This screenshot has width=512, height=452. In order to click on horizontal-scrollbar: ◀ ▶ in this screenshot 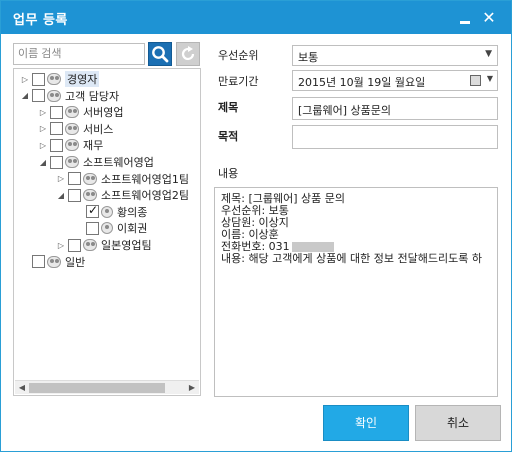, I will do `click(107, 387)`.